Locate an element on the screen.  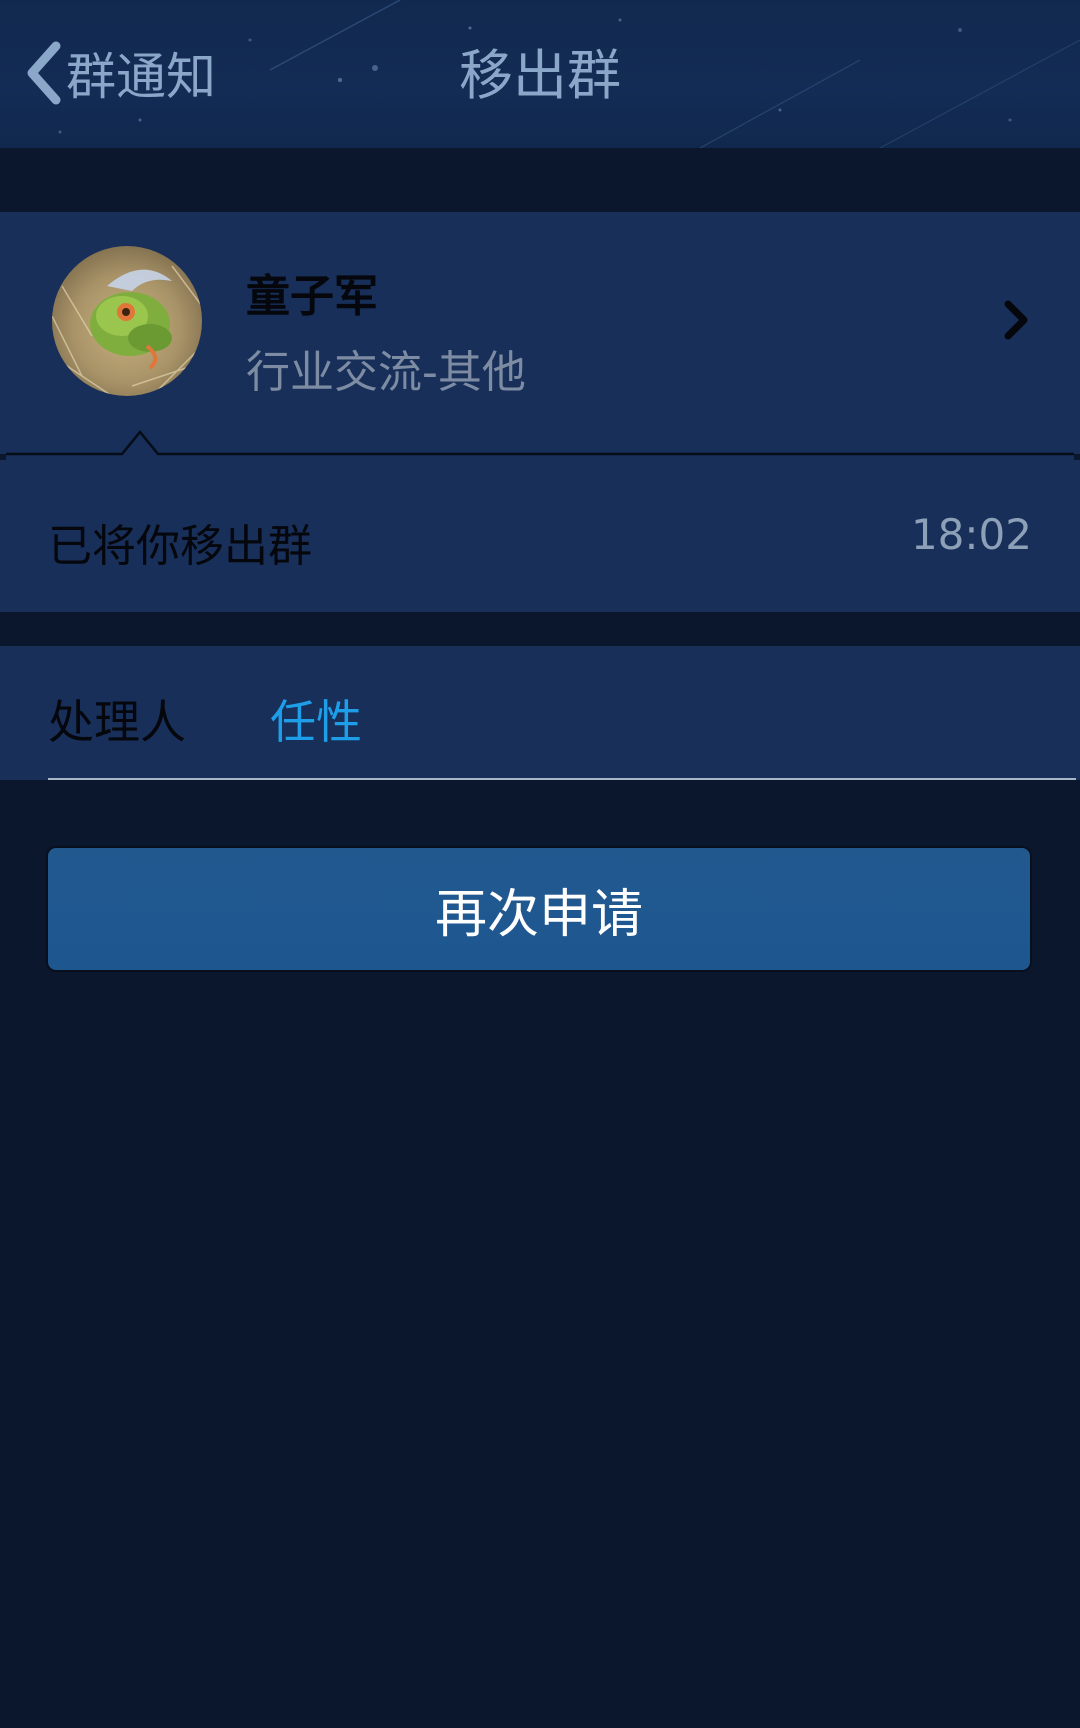
top-nav-bar: 群通知 移出群 is located at coordinates (540, 74).